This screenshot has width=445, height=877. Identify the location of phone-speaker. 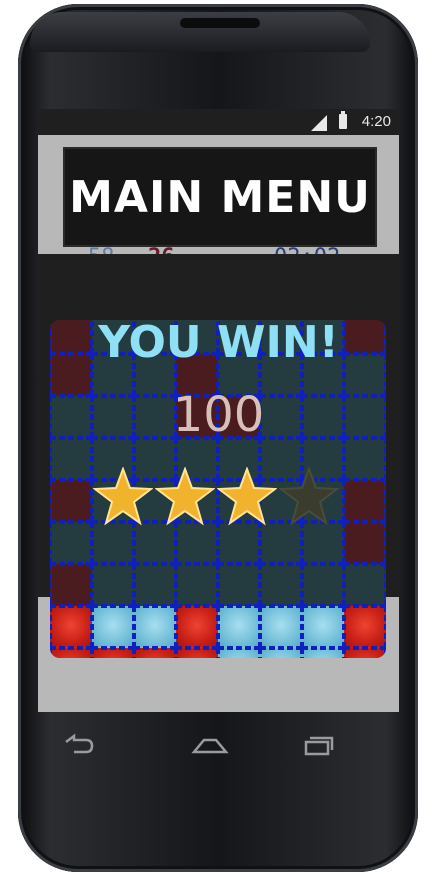
(220, 23).